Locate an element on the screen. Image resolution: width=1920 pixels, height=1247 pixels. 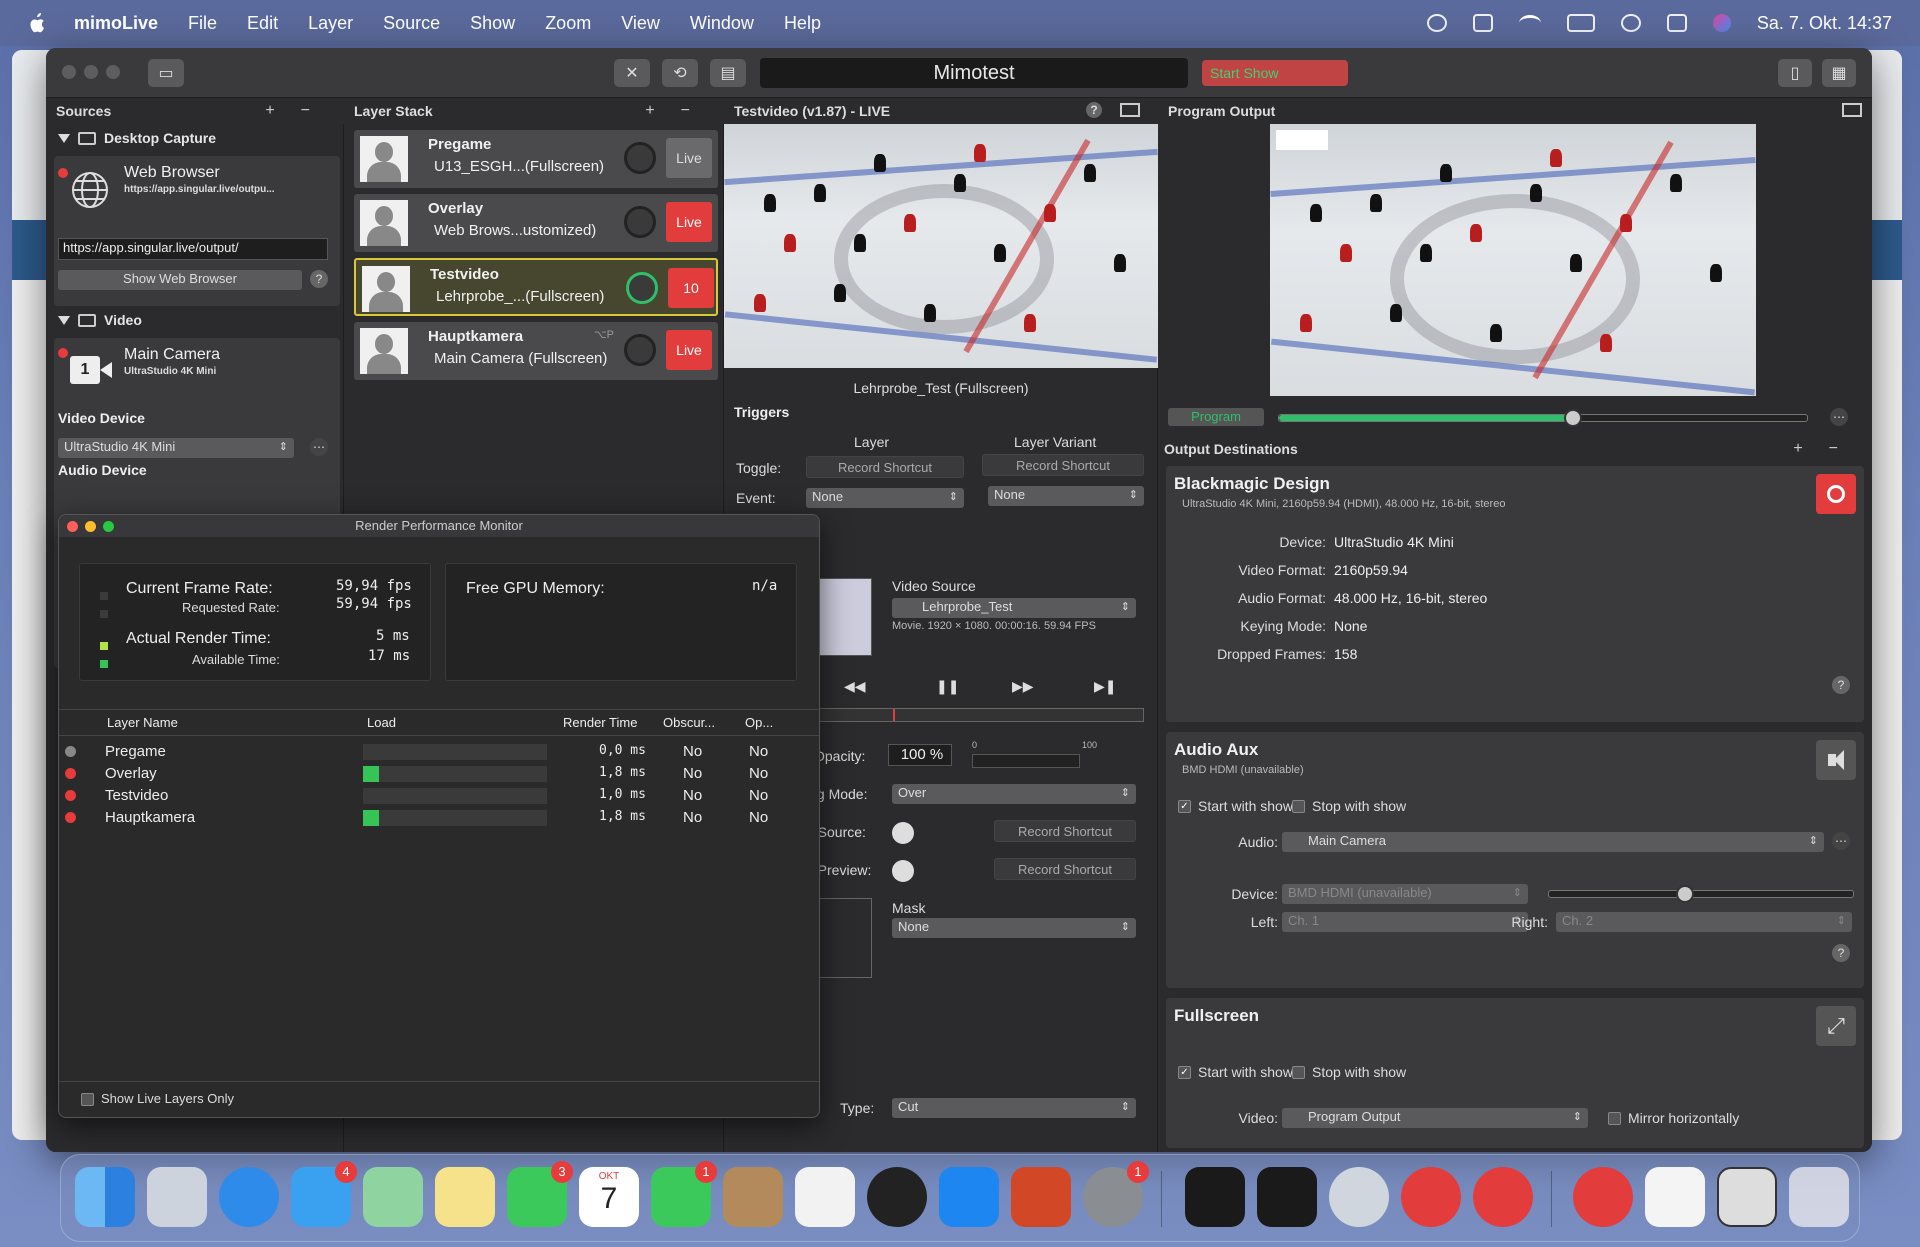
source-toggle is located at coordinates (903, 833).